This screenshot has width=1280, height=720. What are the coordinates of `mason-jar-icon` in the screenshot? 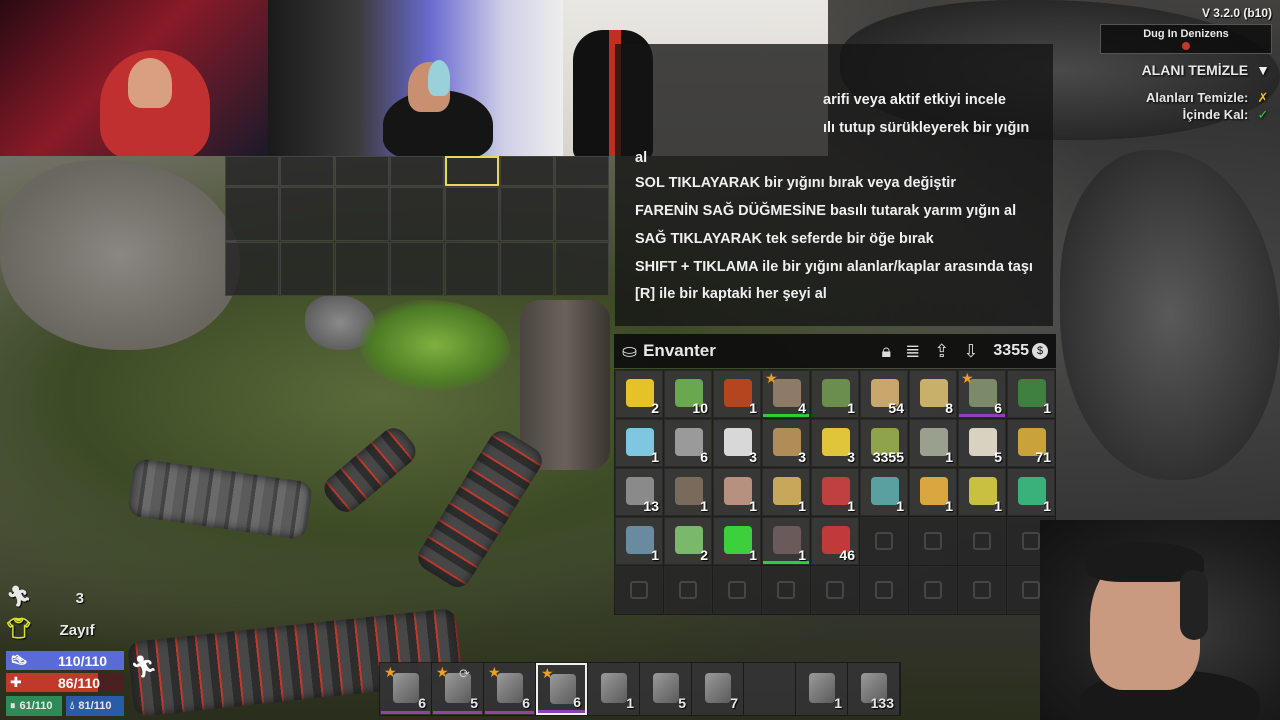 It's located at (1032, 491).